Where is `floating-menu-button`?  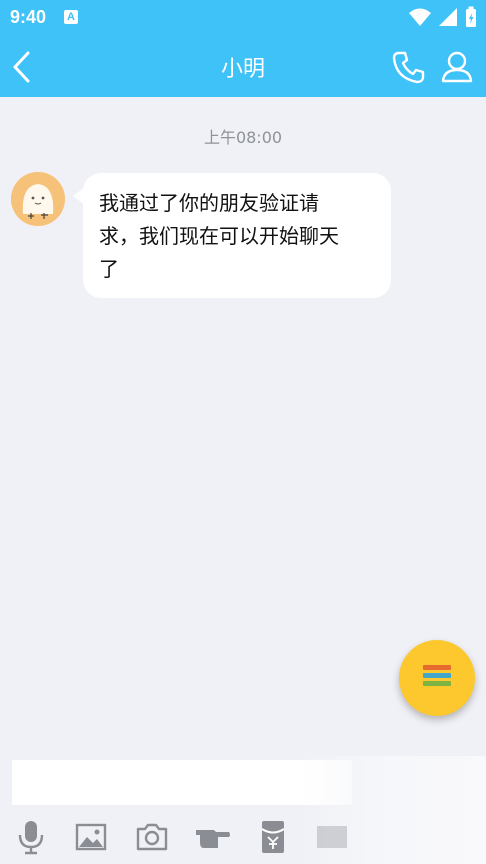
floating-menu-button is located at coordinates (437, 678).